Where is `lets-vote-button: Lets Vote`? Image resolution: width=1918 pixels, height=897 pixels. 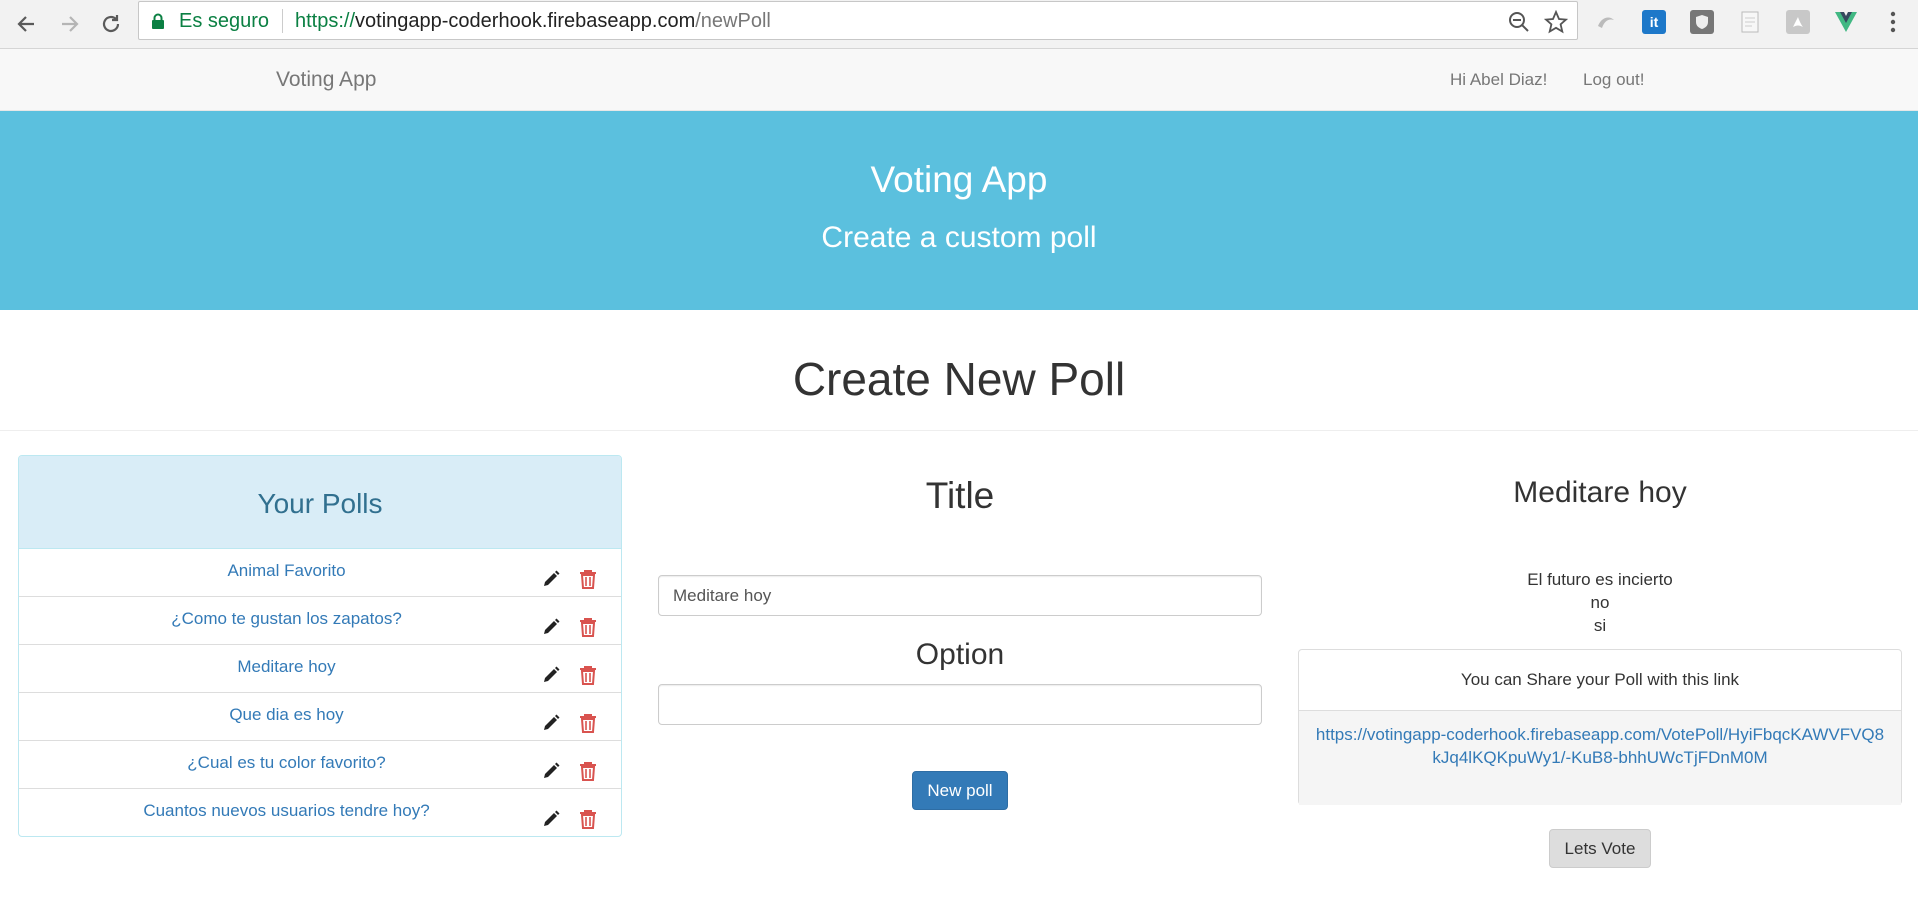 lets-vote-button: Lets Vote is located at coordinates (1600, 848).